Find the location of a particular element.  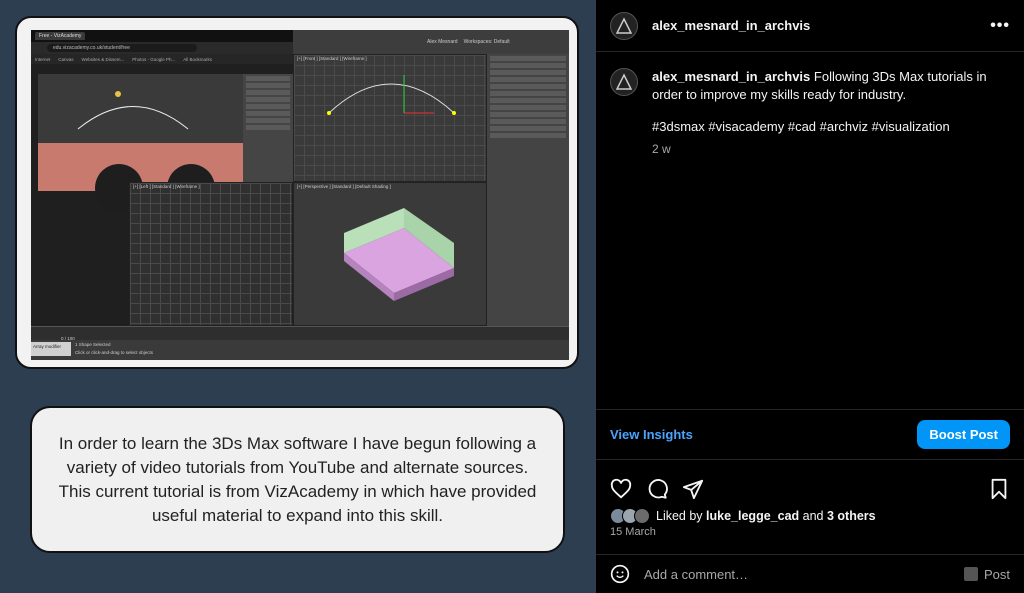

browser-url-bar: edu.vizacademy.co.uk/student/free is located at coordinates (162, 48).